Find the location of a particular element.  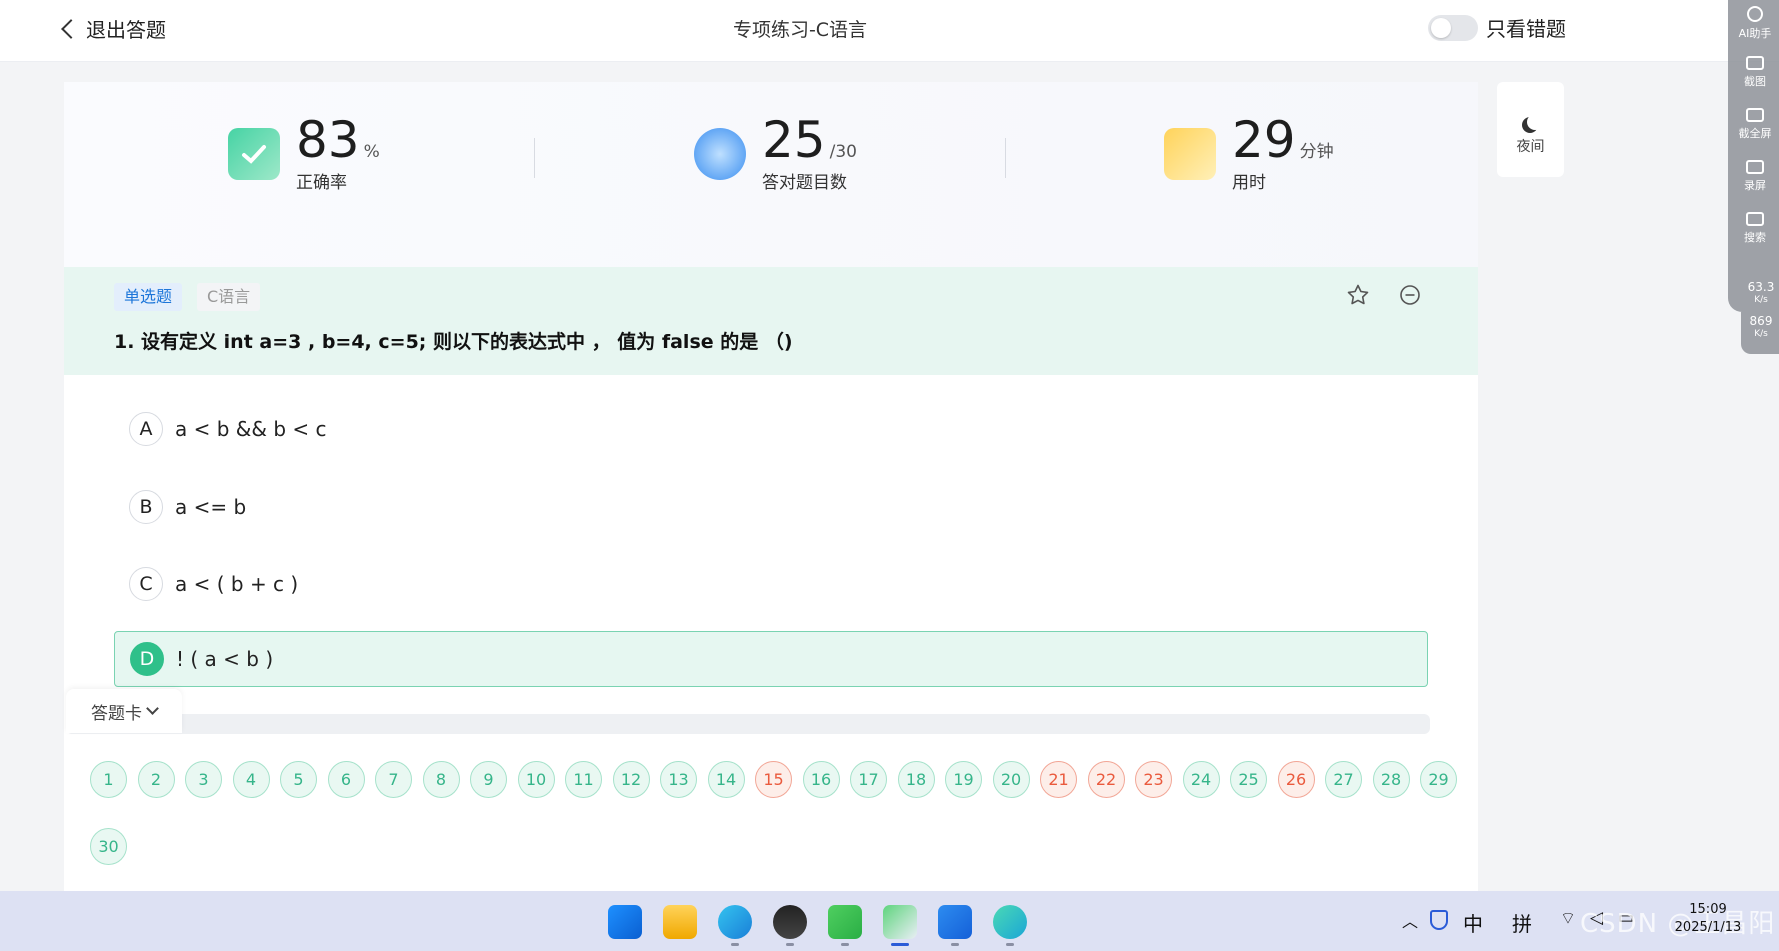

answer-card-number-2: 2 is located at coordinates (156, 779).